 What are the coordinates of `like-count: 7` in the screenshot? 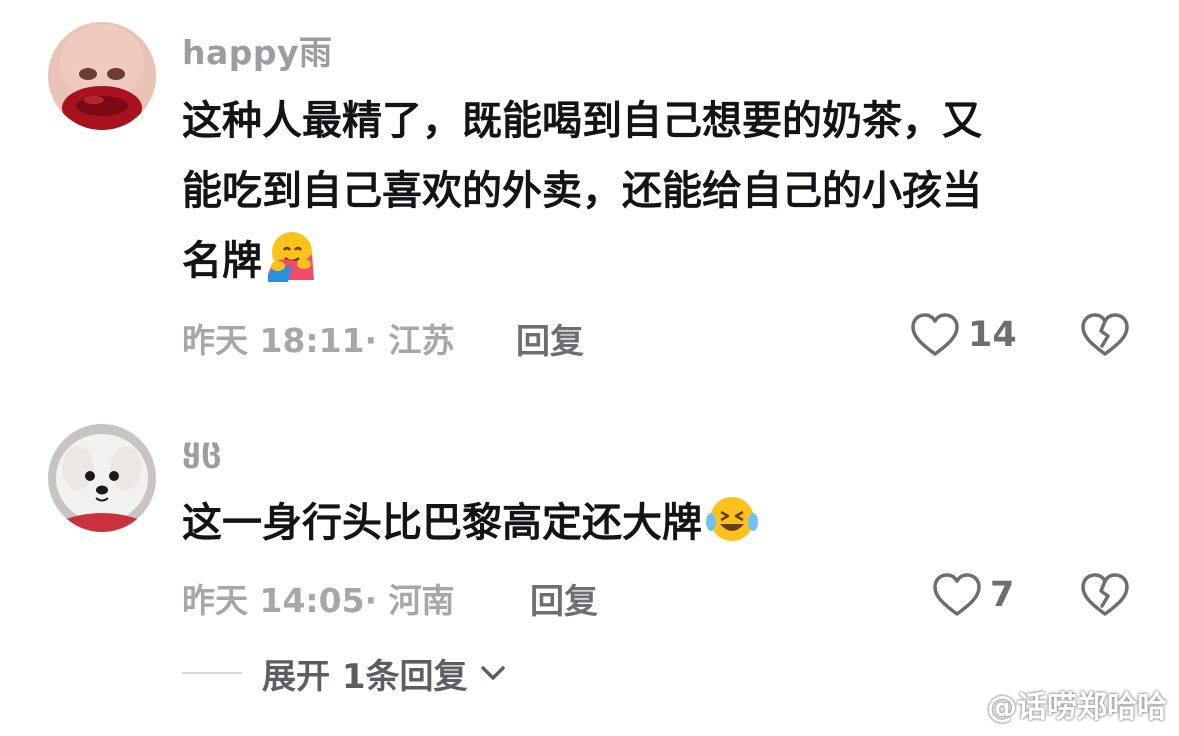 It's located at (1002, 595).